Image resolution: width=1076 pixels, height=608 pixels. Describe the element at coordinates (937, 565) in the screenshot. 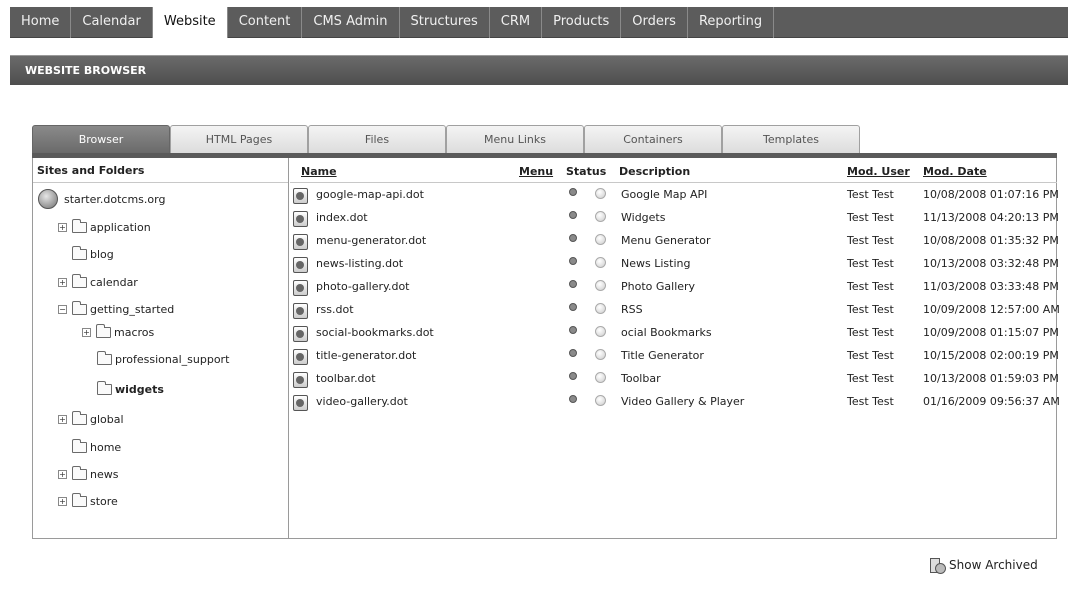

I see `archive-icon` at that location.